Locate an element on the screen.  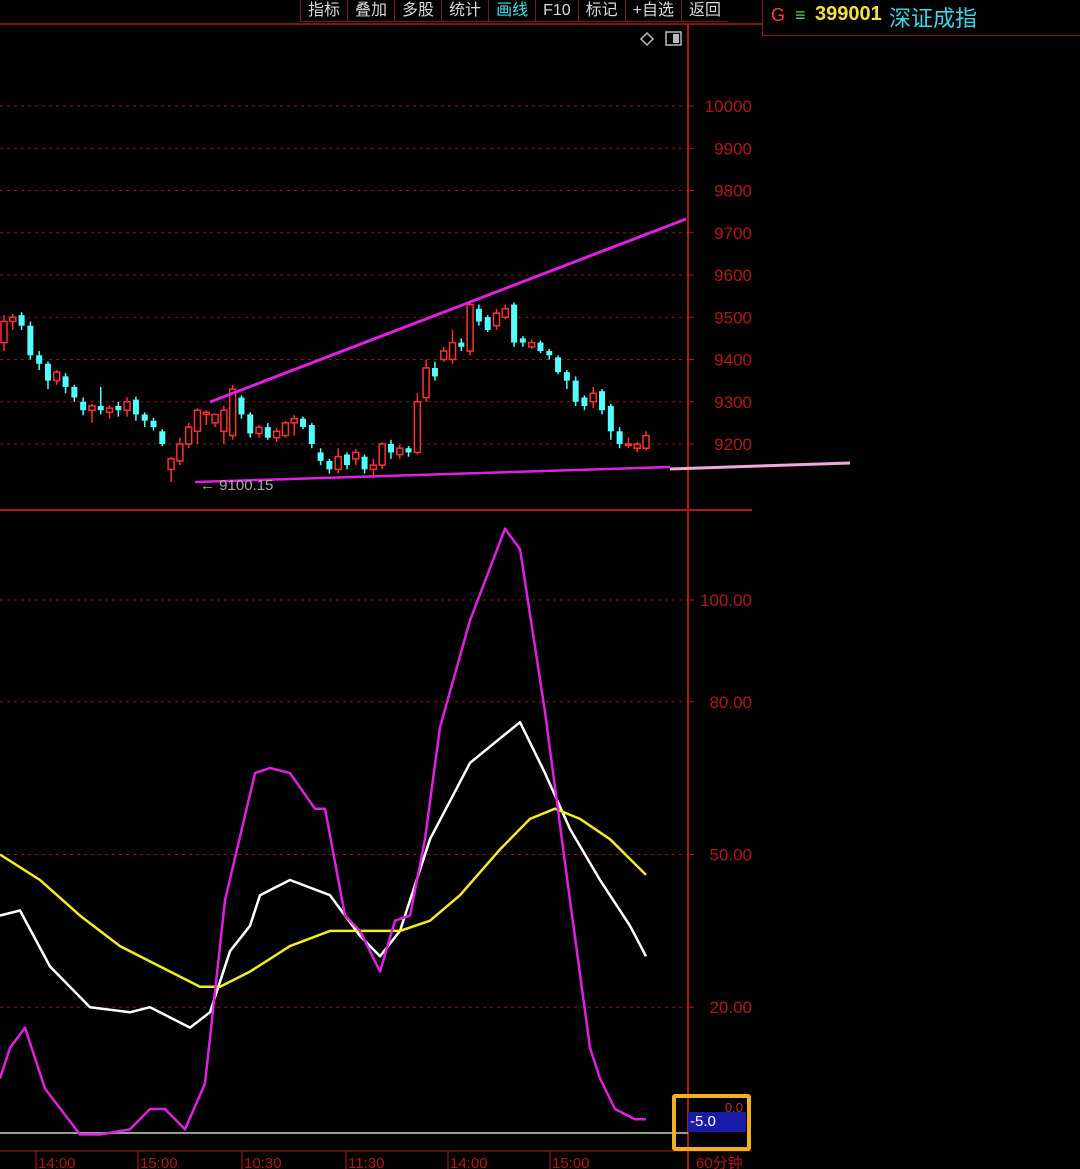
price-tick-label: 9400 is located at coordinates (733, 360).